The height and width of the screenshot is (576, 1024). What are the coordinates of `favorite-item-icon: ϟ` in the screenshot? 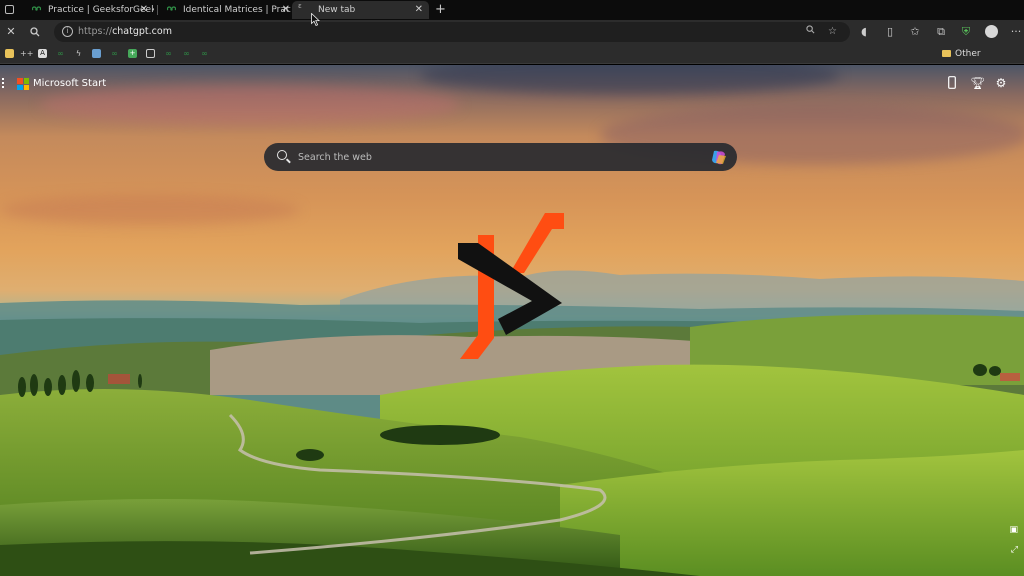 It's located at (78, 53).